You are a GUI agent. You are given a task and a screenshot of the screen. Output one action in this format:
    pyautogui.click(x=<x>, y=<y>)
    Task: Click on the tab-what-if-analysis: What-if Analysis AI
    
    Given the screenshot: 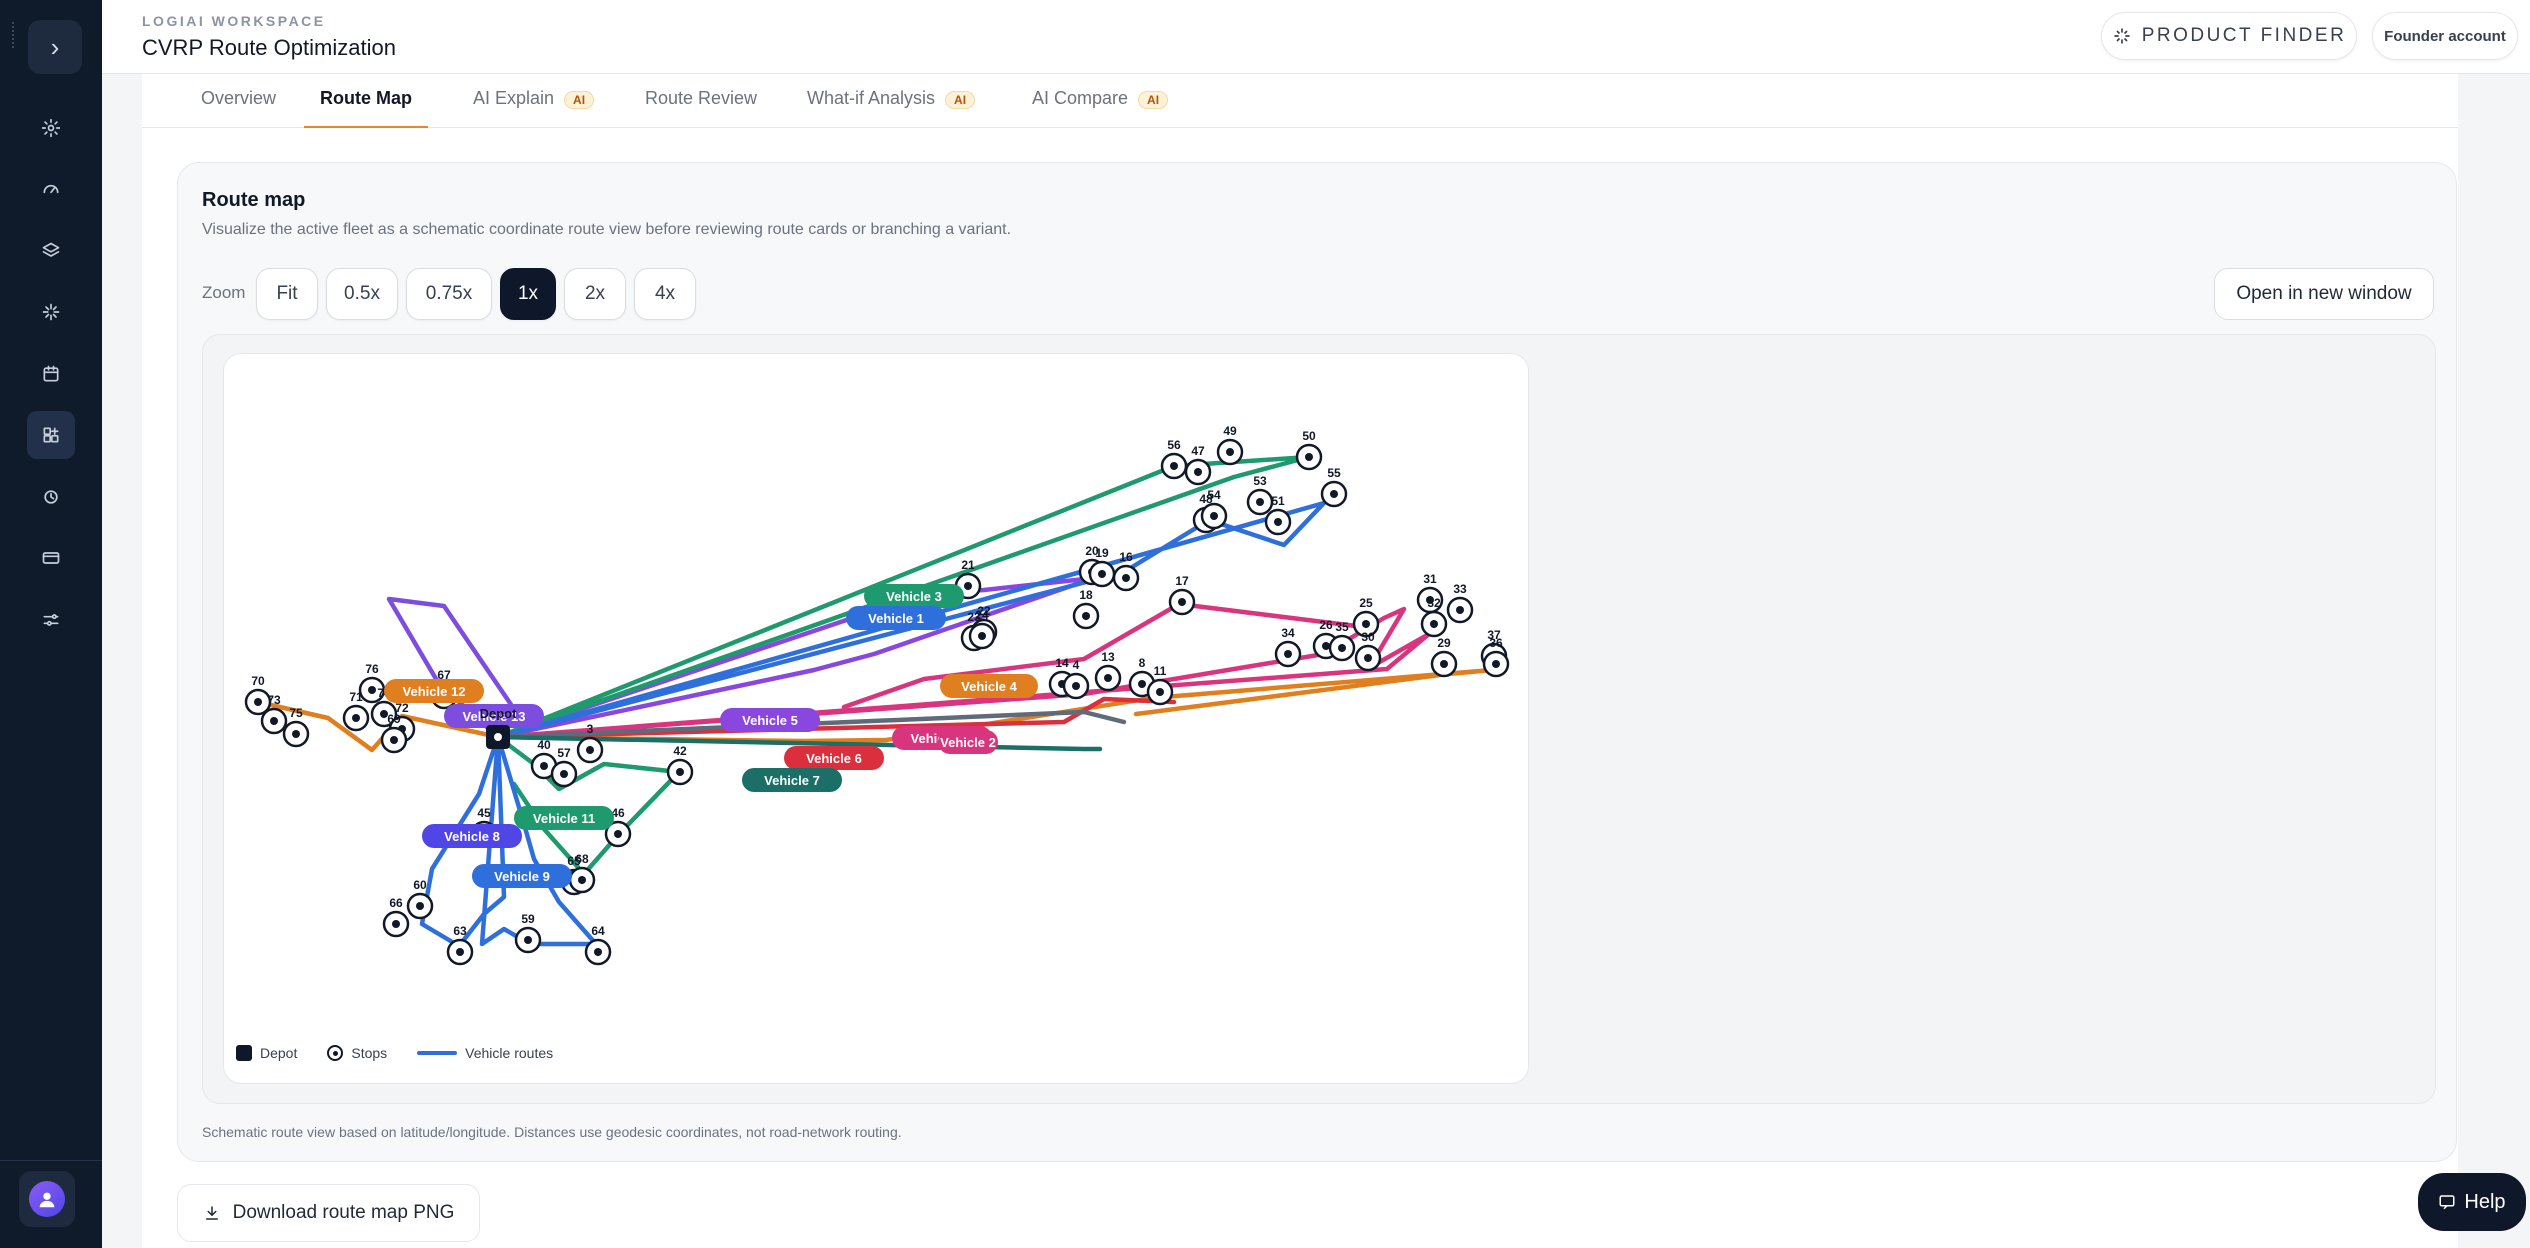 What is the action you would take?
    pyautogui.click(x=891, y=108)
    